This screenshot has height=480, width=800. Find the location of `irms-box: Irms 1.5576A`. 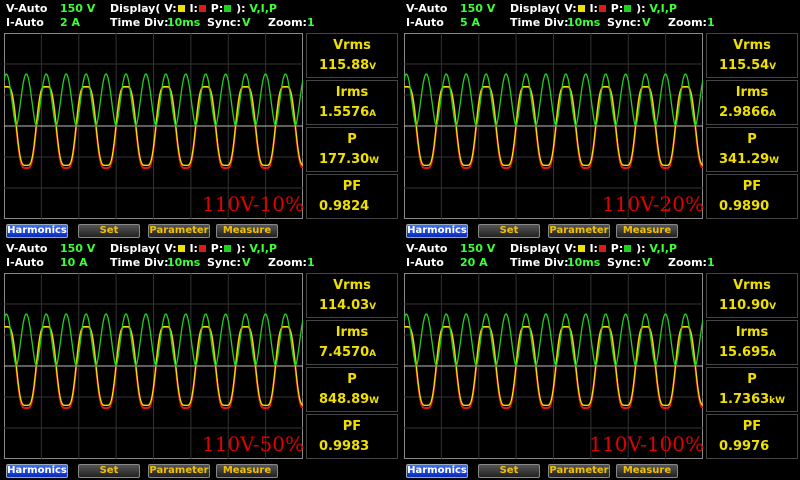

irms-box: Irms 1.5576A is located at coordinates (352, 102).